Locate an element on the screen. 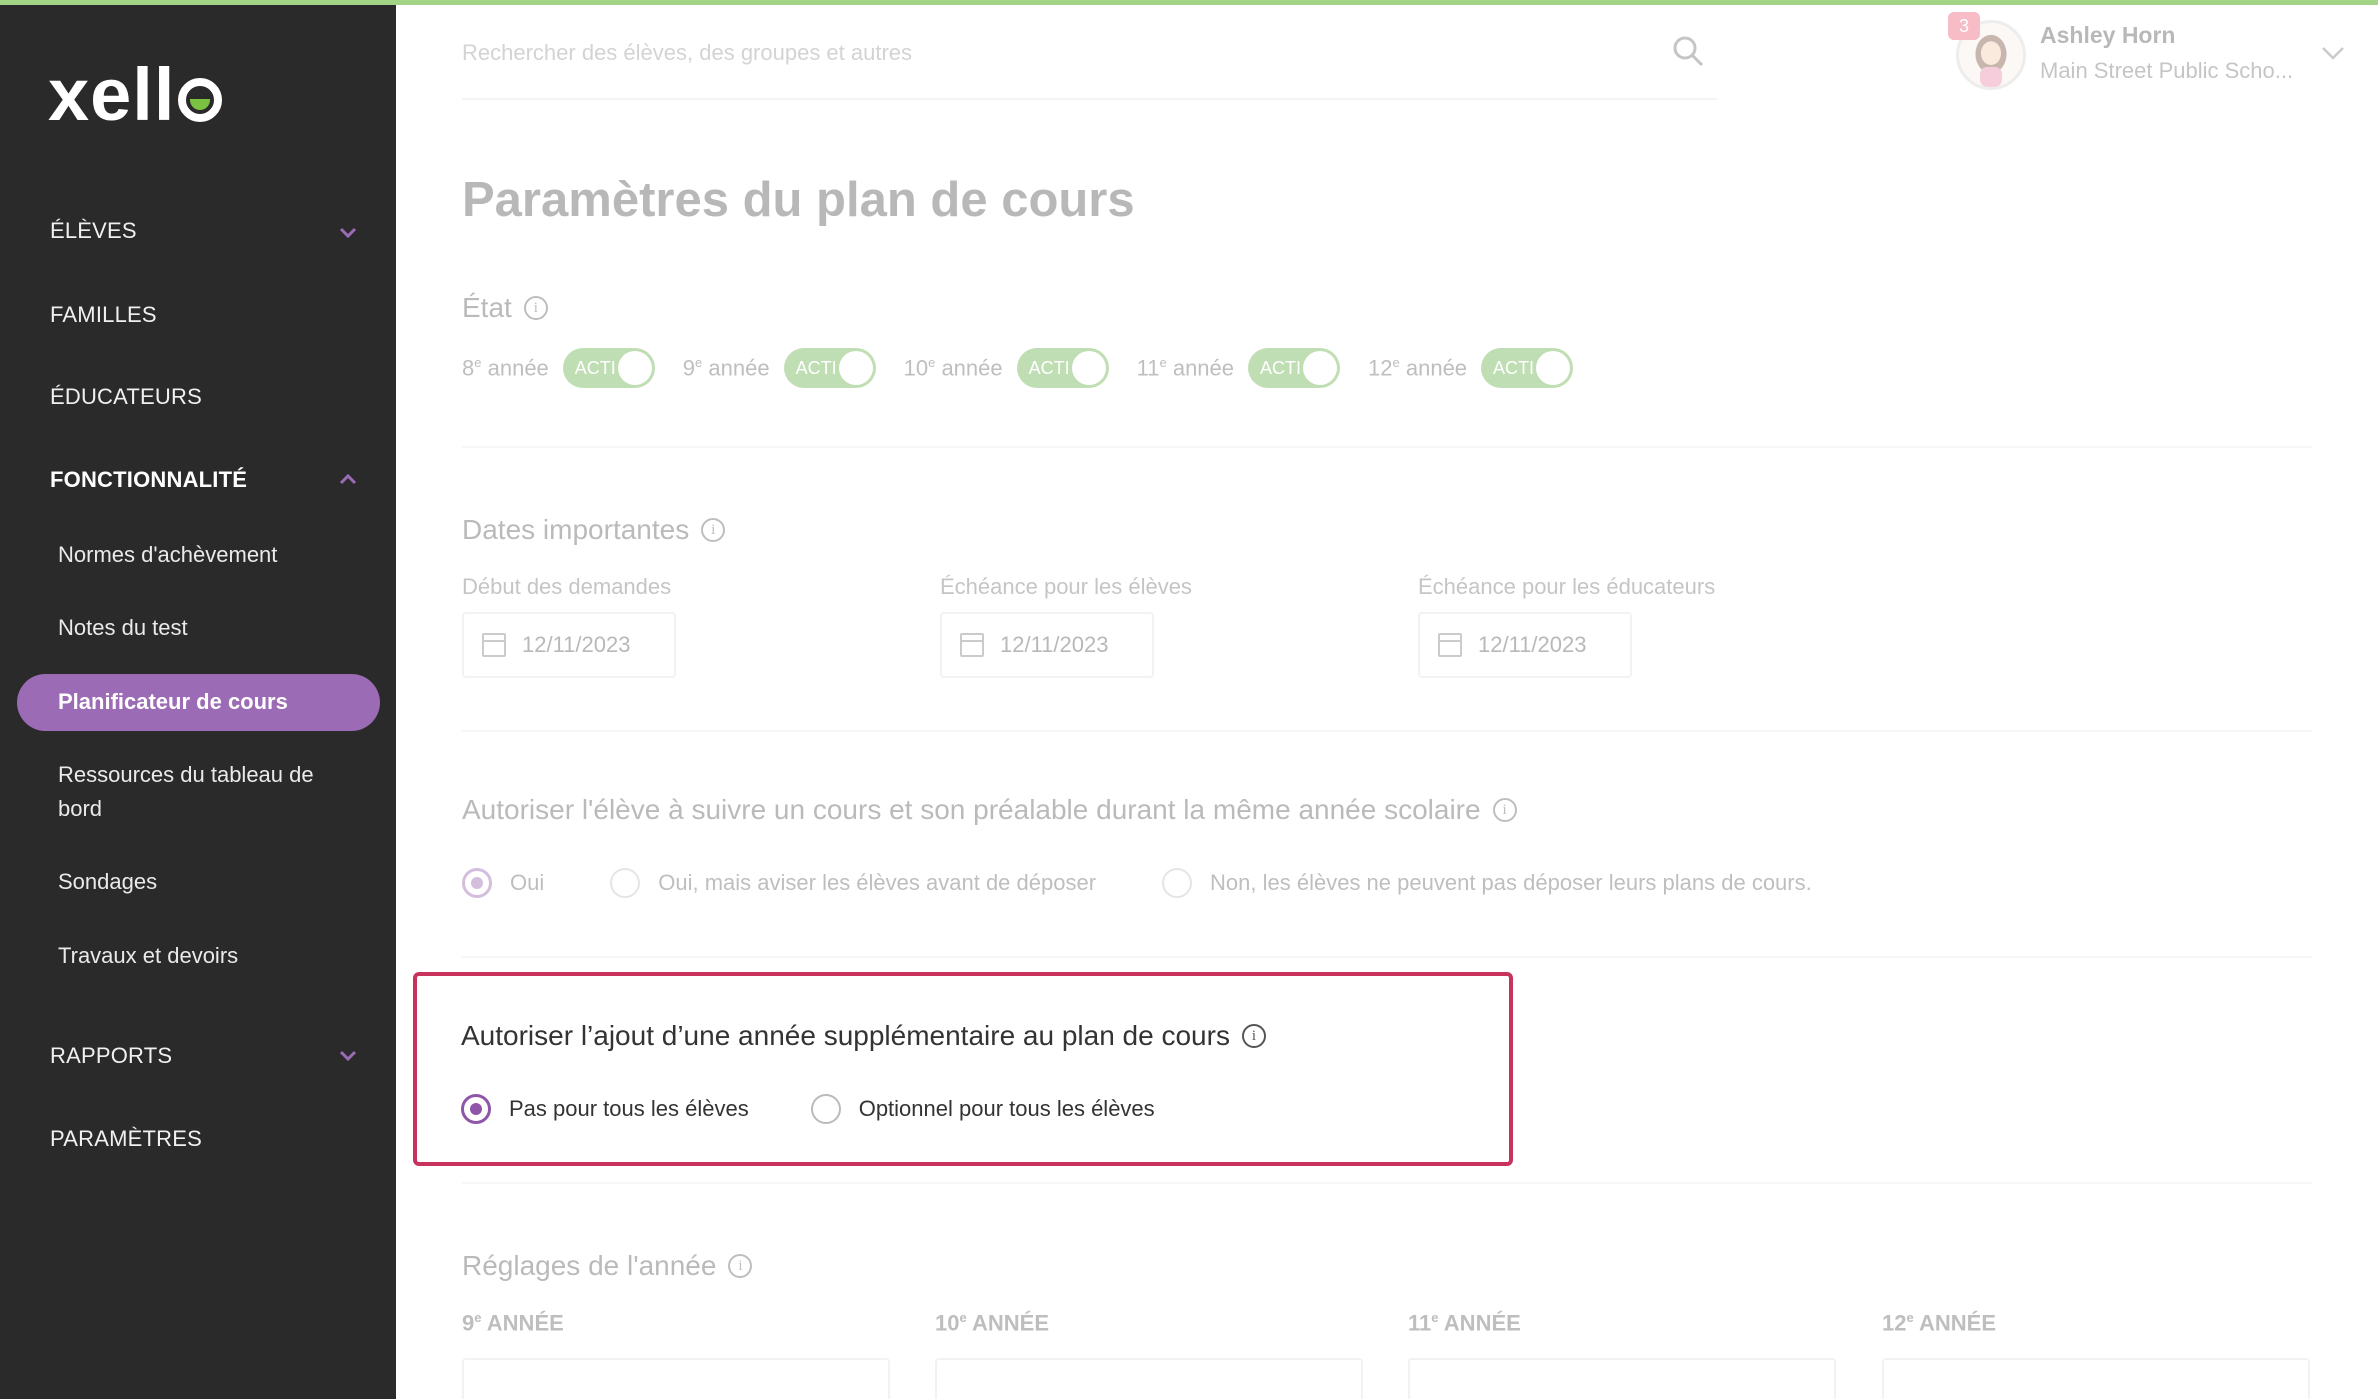  top-accent-line is located at coordinates (1189, 2).